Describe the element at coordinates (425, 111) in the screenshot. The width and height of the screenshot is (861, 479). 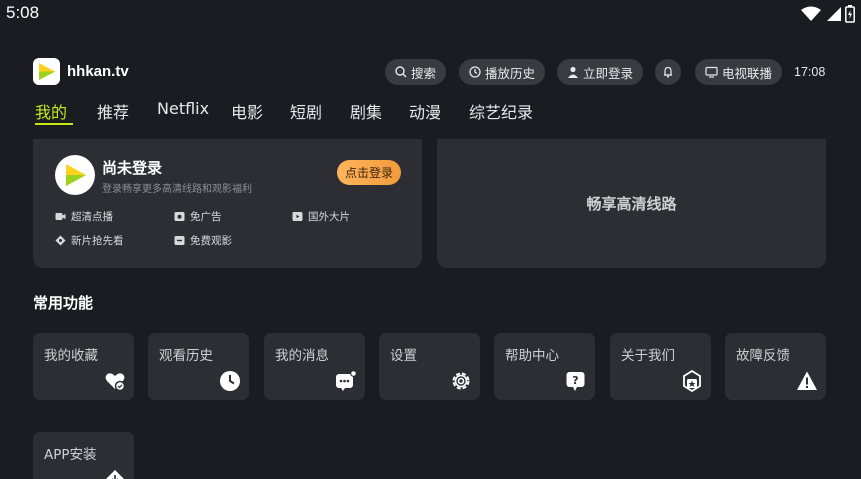
I see `tab-anime: 动漫` at that location.